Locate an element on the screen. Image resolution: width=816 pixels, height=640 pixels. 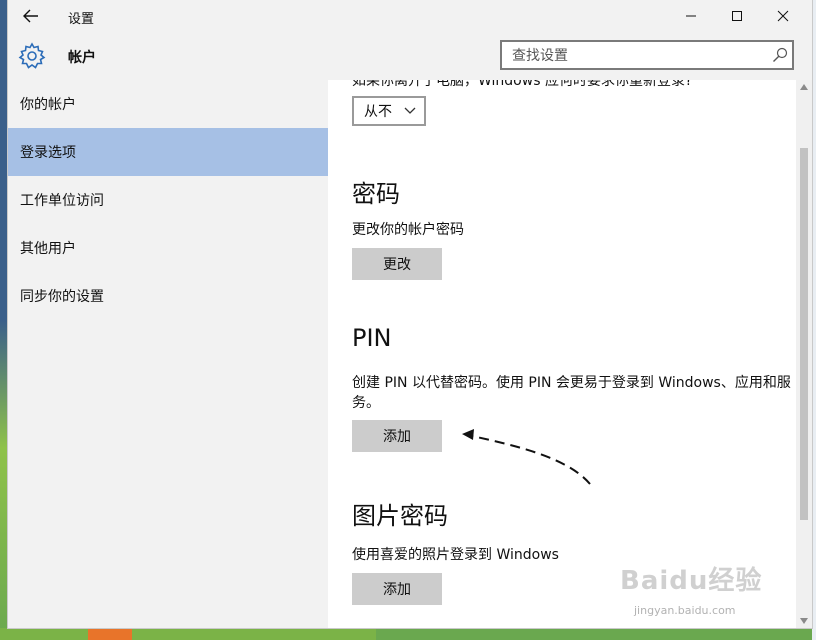
maximize-icon is located at coordinates (737, 16).